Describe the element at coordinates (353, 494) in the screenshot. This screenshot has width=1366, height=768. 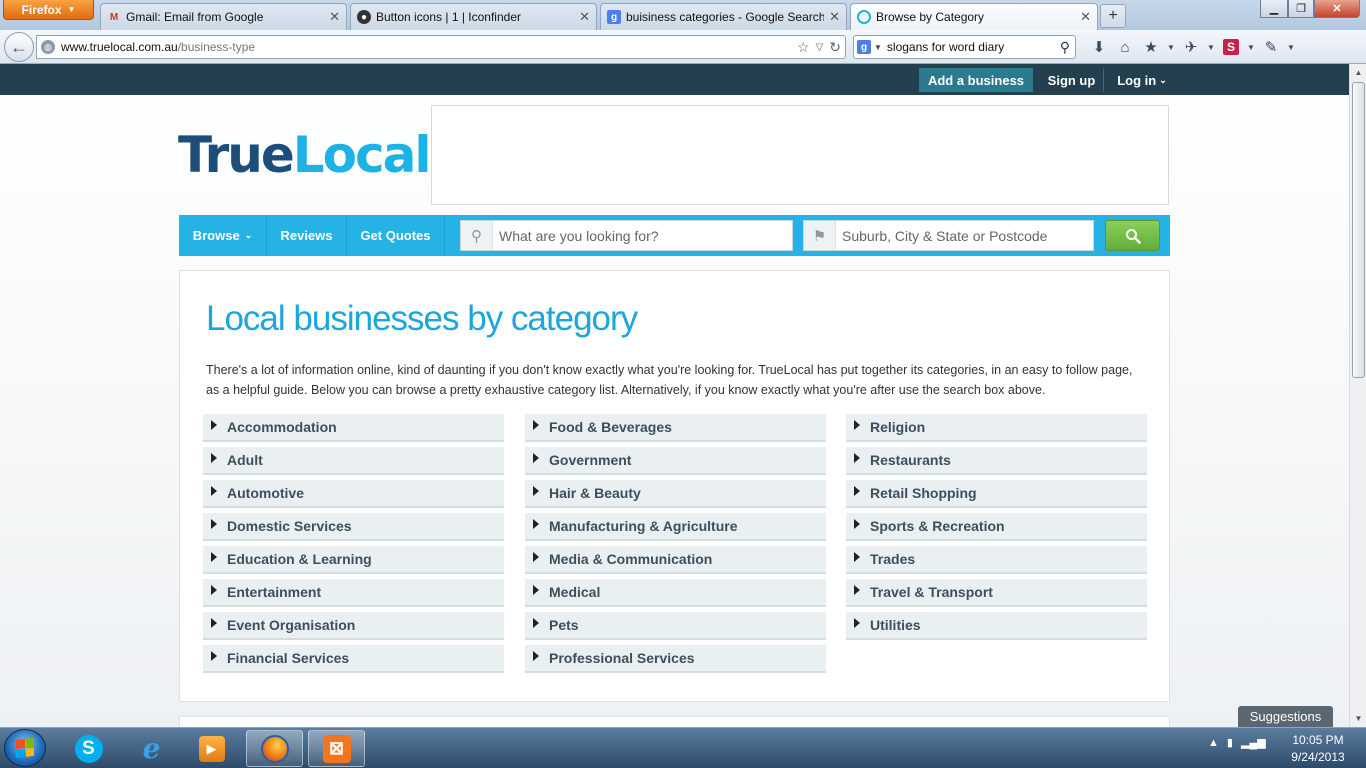
I see `category-item: Automotive` at that location.